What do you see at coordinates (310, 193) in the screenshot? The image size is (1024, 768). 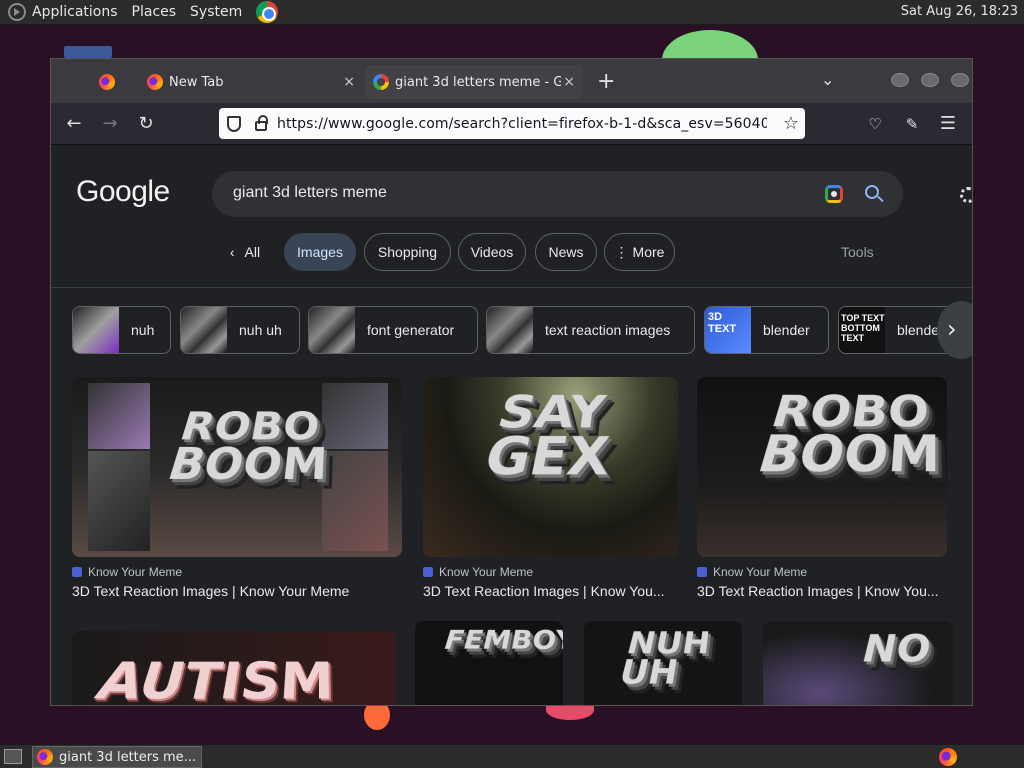 I see `search-query: giant 3d letters meme` at bounding box center [310, 193].